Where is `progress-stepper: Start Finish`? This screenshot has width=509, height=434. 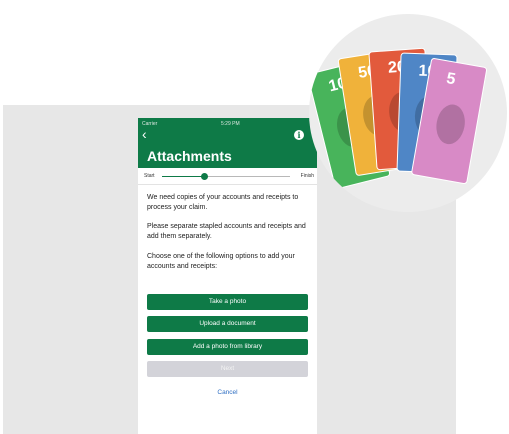
progress-stepper: Start Finish is located at coordinates (227, 176).